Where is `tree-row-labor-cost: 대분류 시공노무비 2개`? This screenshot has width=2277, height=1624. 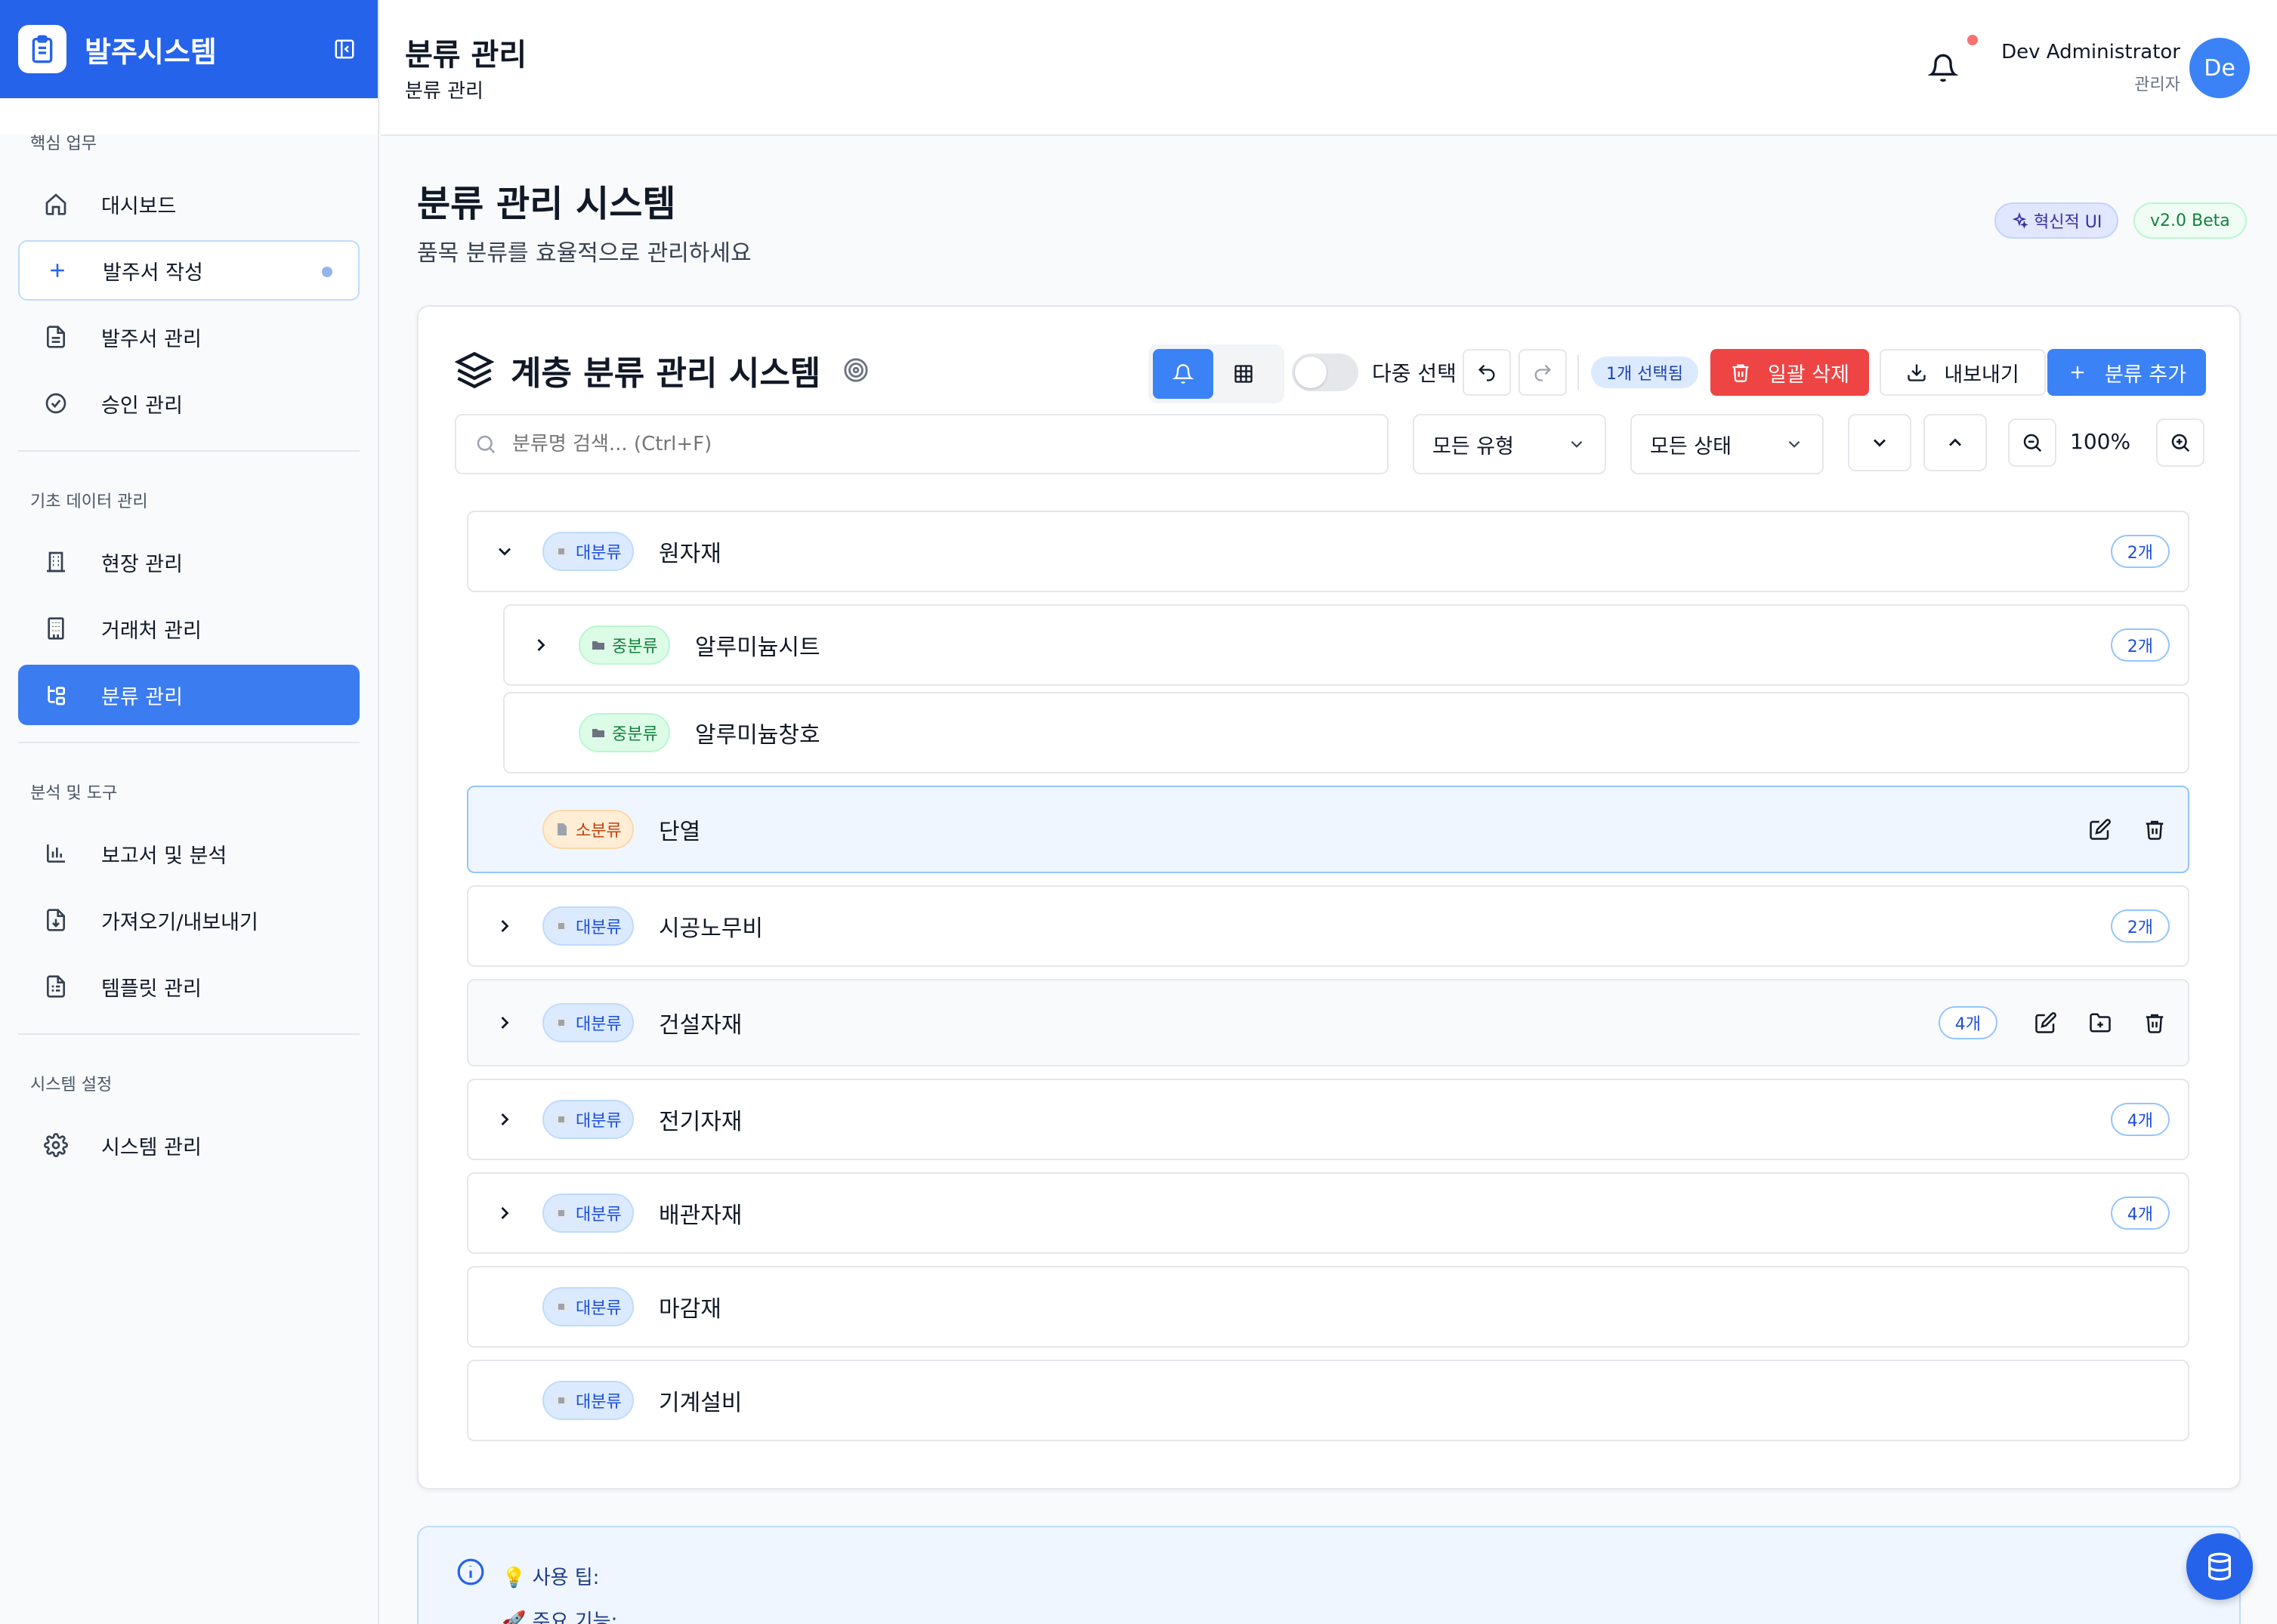
tree-row-labor-cost: 대분류 시공노무비 2개 is located at coordinates (1328, 926).